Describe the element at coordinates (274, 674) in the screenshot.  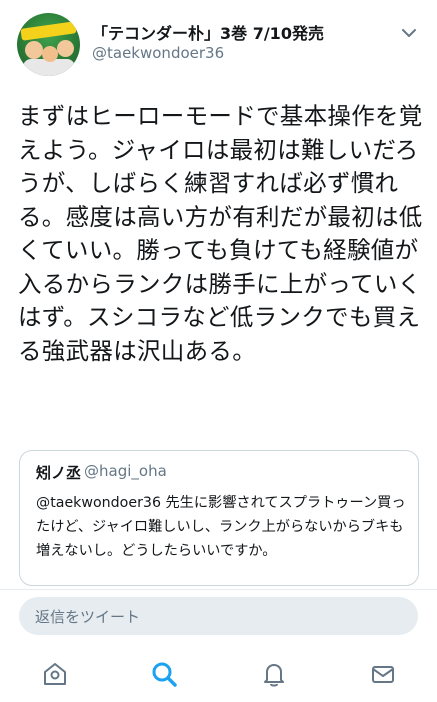
I see `bell-icon` at that location.